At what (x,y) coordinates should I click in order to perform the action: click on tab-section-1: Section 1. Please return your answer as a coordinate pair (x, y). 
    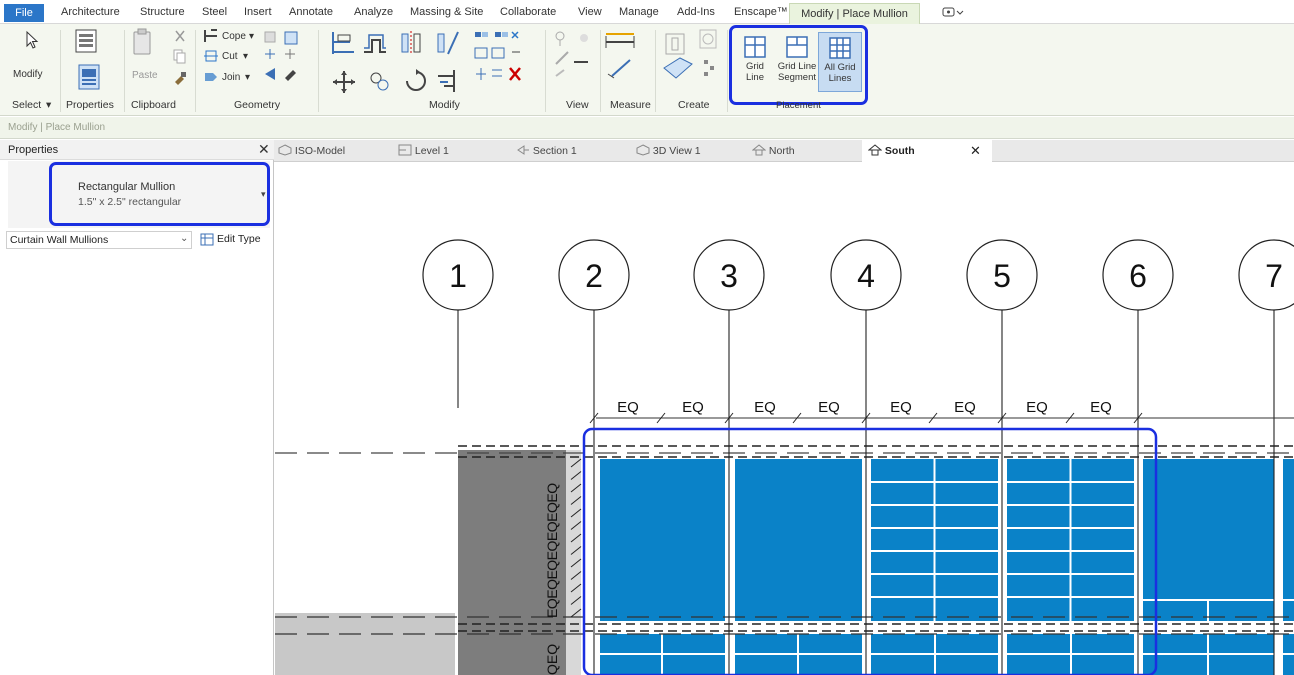
    Looking at the image, I should click on (546, 151).